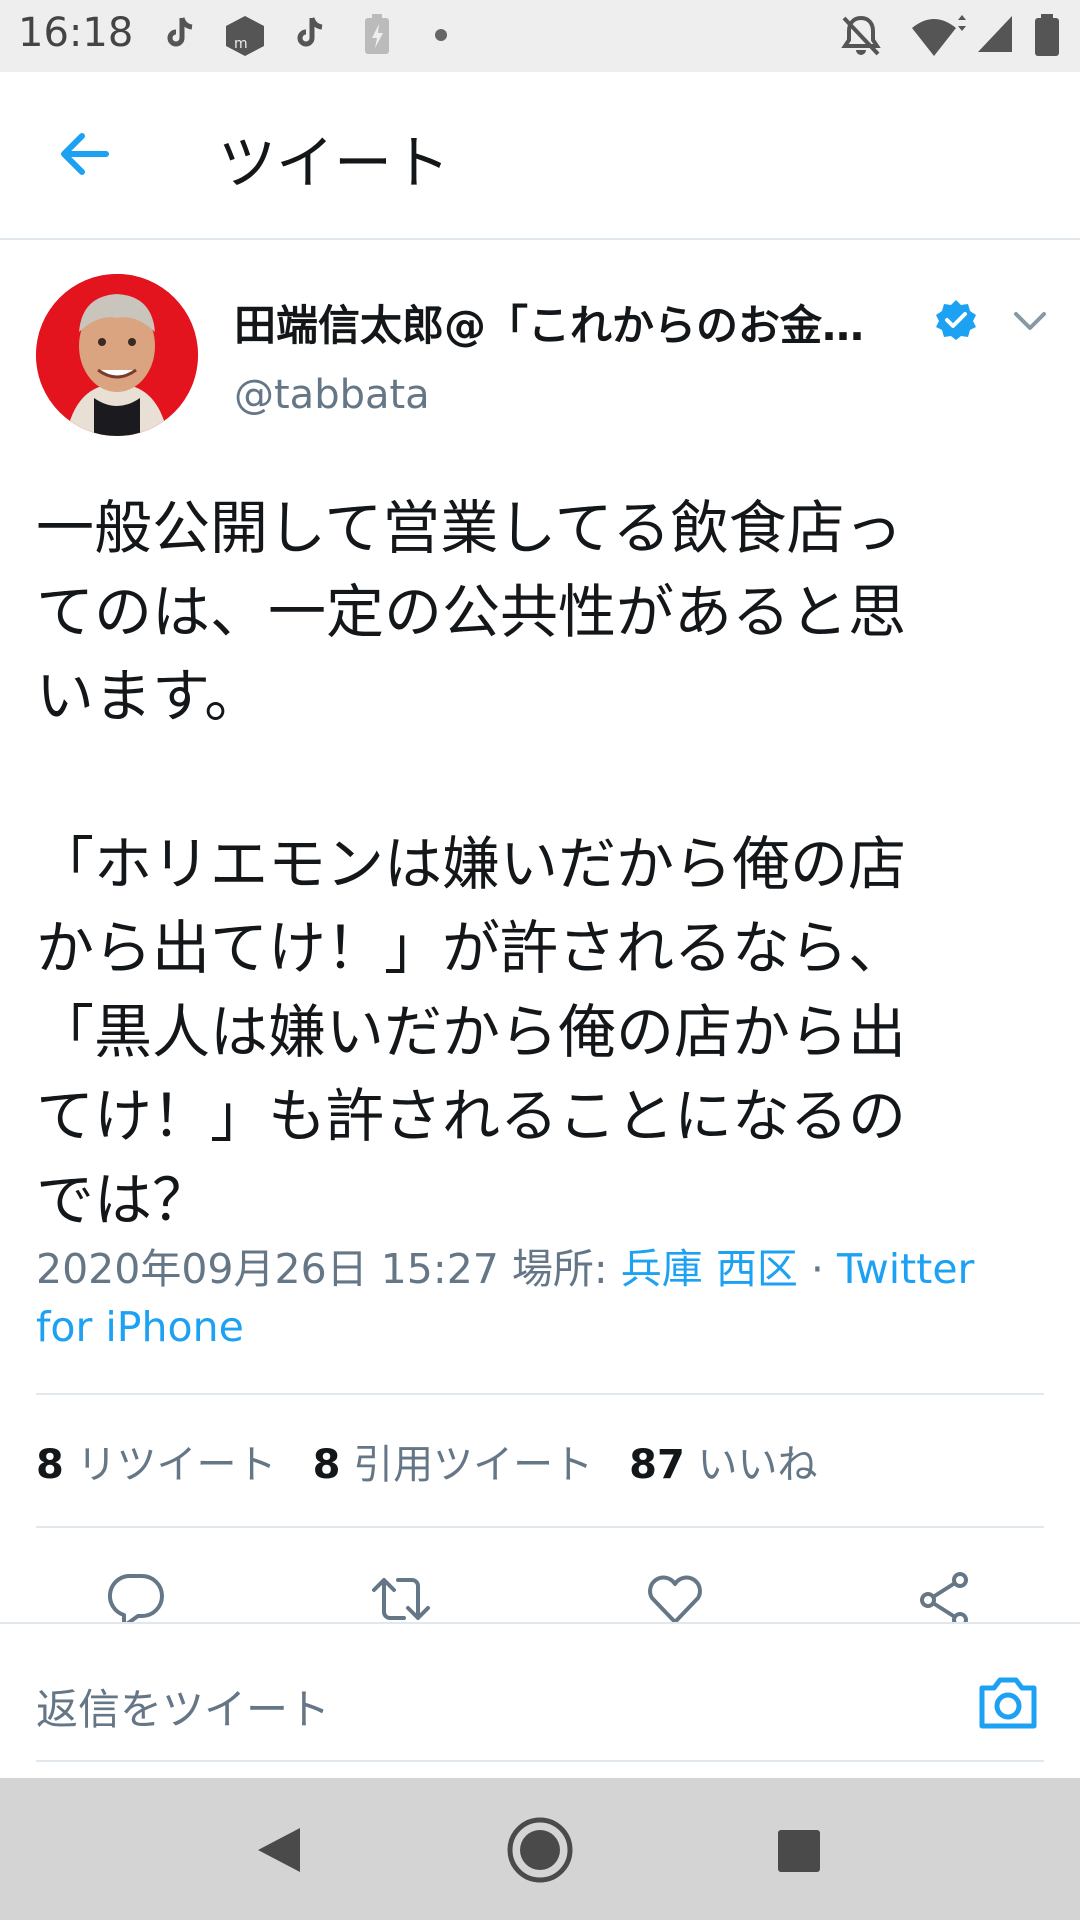  What do you see at coordinates (332, 395) in the screenshot?
I see `author-handle: @tabbata` at bounding box center [332, 395].